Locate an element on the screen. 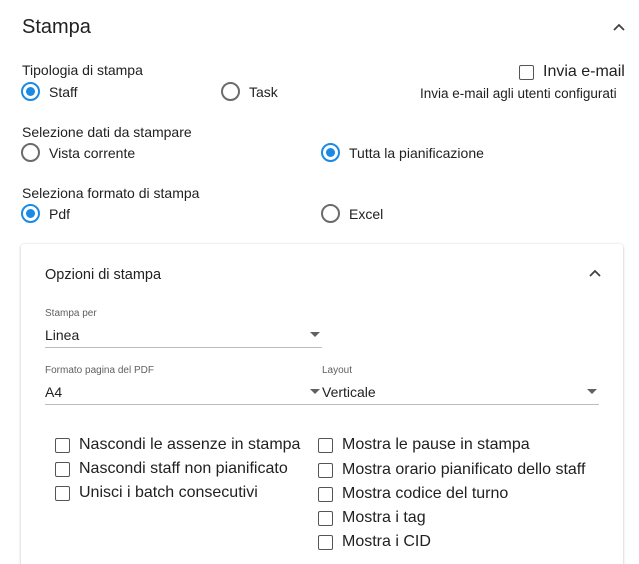 The width and height of the screenshot is (639, 564). checkbox-label: Unisci i batch consecutivi is located at coordinates (168, 492).